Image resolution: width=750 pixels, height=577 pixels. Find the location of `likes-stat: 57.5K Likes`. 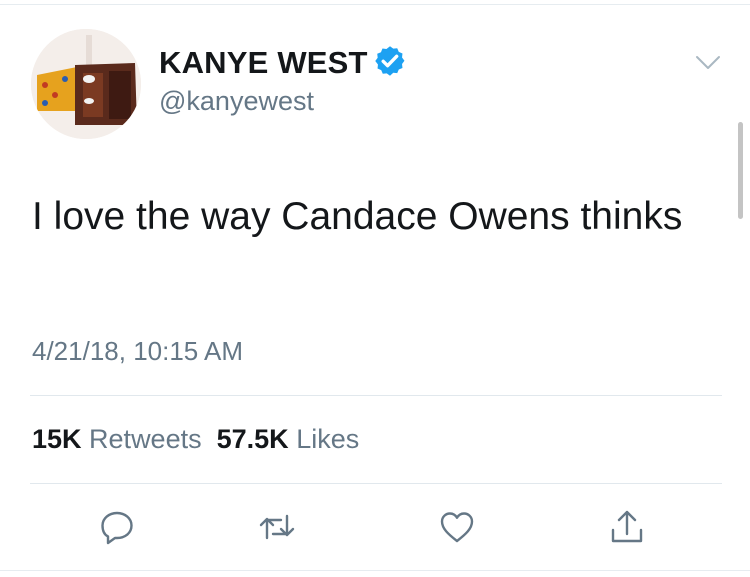

likes-stat: 57.5K Likes is located at coordinates (288, 439).